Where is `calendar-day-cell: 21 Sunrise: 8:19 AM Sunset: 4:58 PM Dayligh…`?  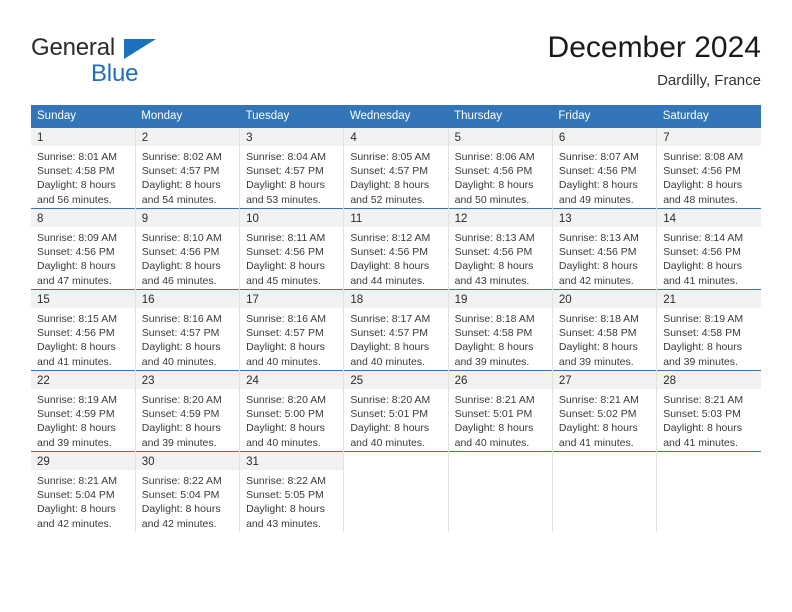 calendar-day-cell: 21 Sunrise: 8:19 AM Sunset: 4:58 PM Dayligh… is located at coordinates (708, 330).